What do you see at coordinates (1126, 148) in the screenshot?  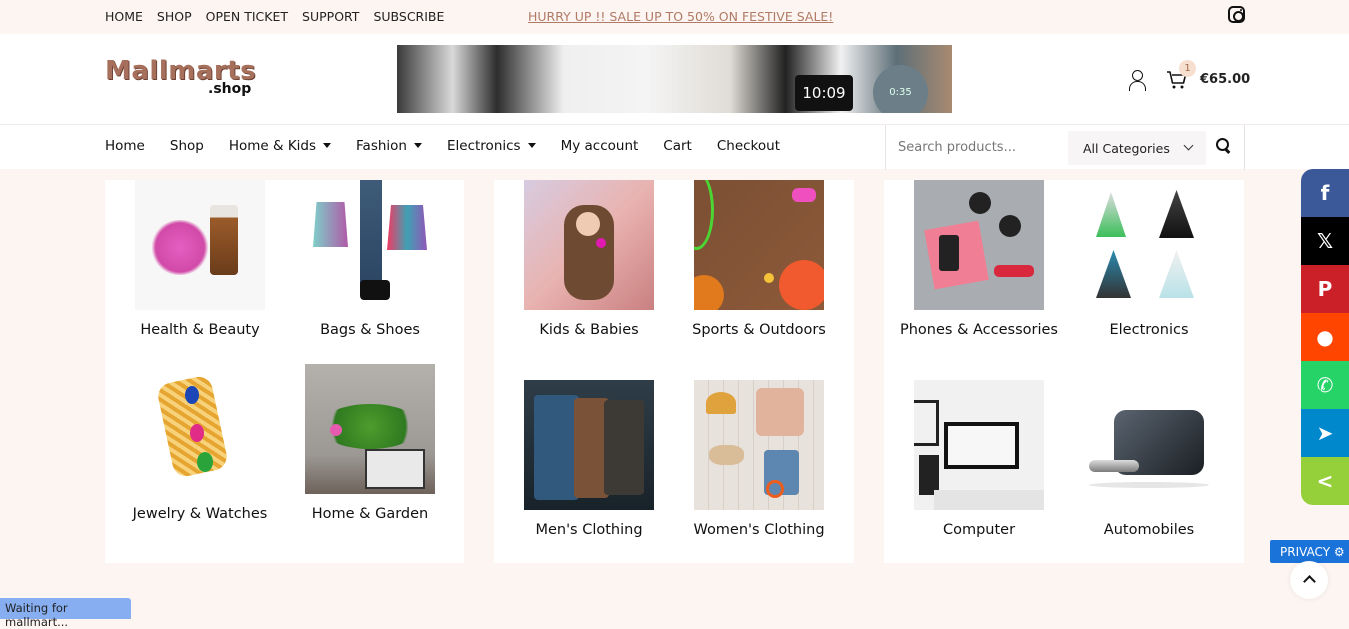 I see `category-select-value: All Categories` at bounding box center [1126, 148].